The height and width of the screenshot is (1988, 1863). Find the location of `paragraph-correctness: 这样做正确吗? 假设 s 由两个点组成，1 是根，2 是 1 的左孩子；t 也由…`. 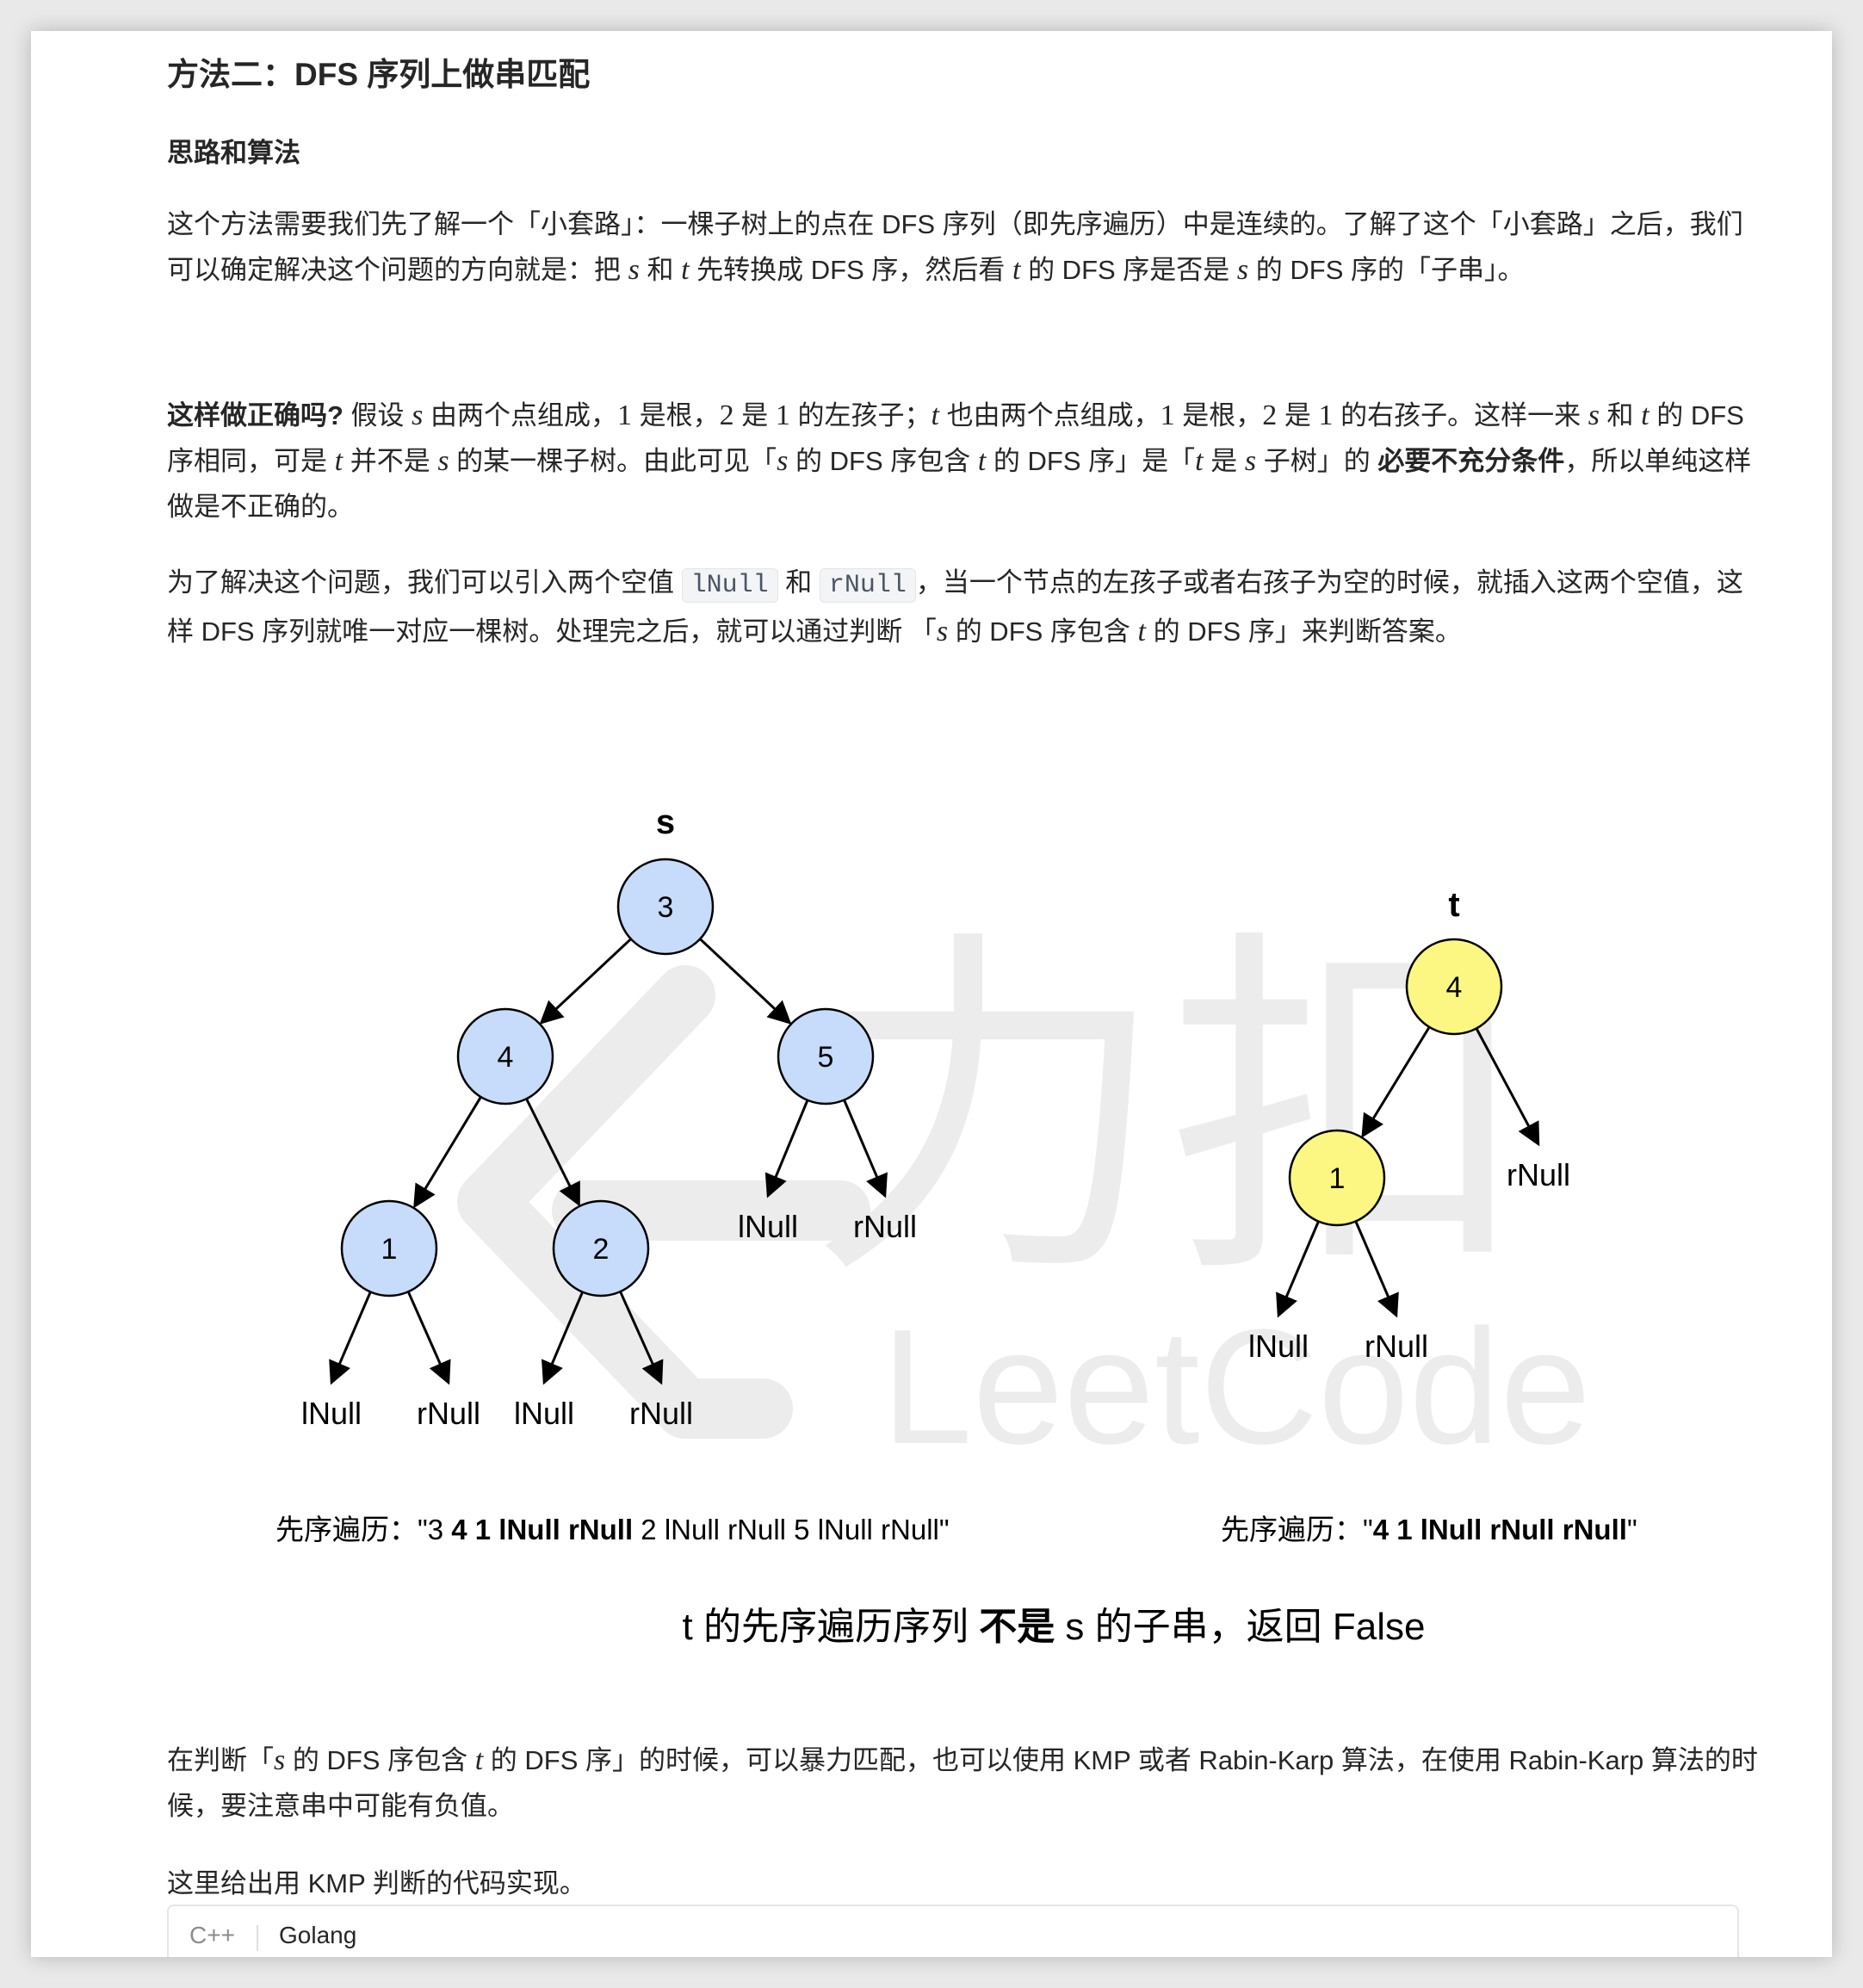

paragraph-correctness: 这样做正确吗? 假设 s 由两个点组成，1 是根，2 是 1 的左孩子；t 也由… is located at coordinates (967, 462).